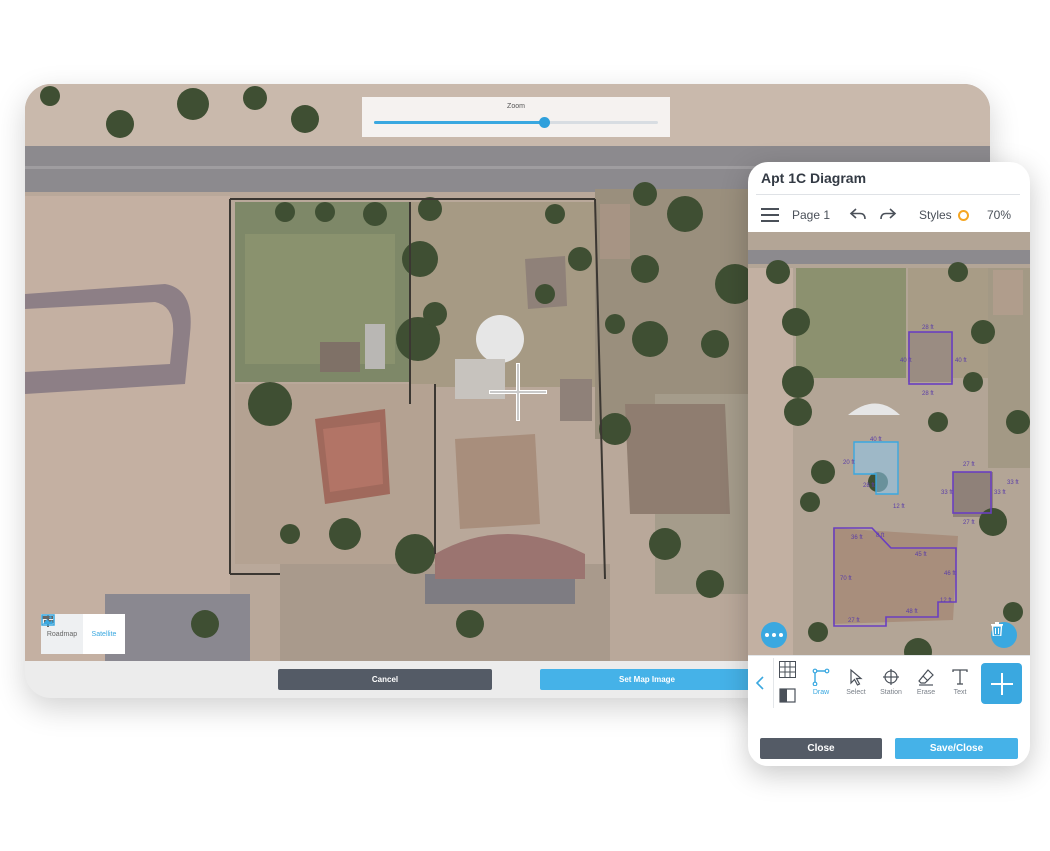  I want to click on select-tool: Select, so click(856, 682).